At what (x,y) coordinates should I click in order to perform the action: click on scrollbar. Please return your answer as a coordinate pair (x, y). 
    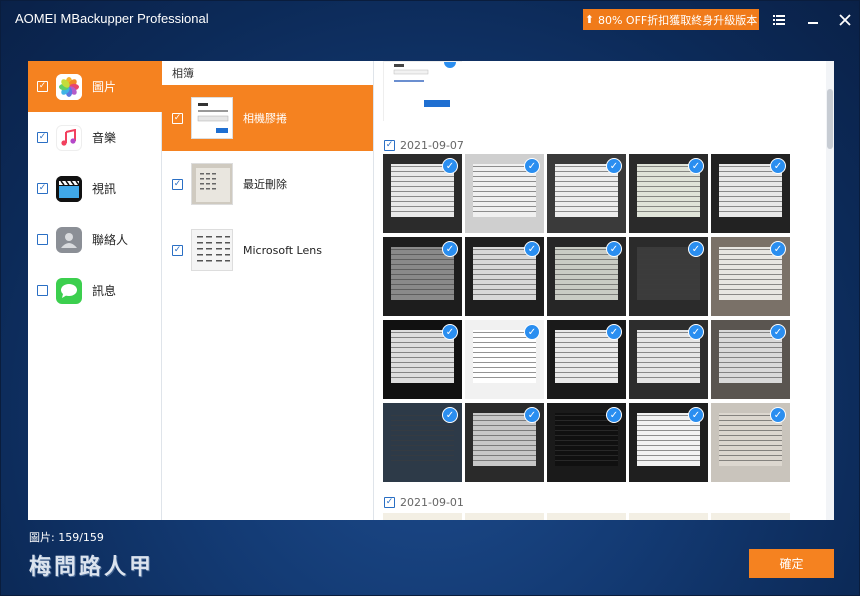
    Looking at the image, I should click on (830, 290).